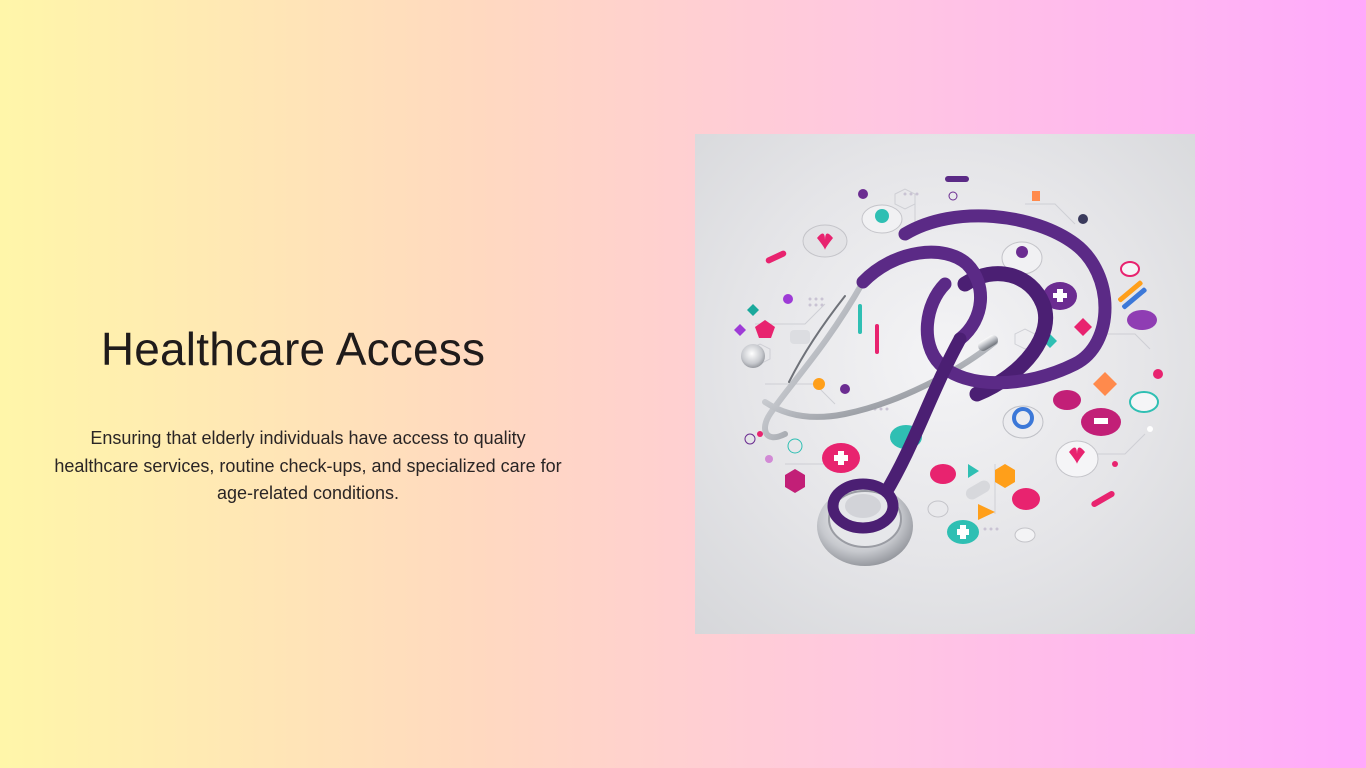  What do you see at coordinates (937, 355) in the screenshot?
I see `stethoscope-tubing` at bounding box center [937, 355].